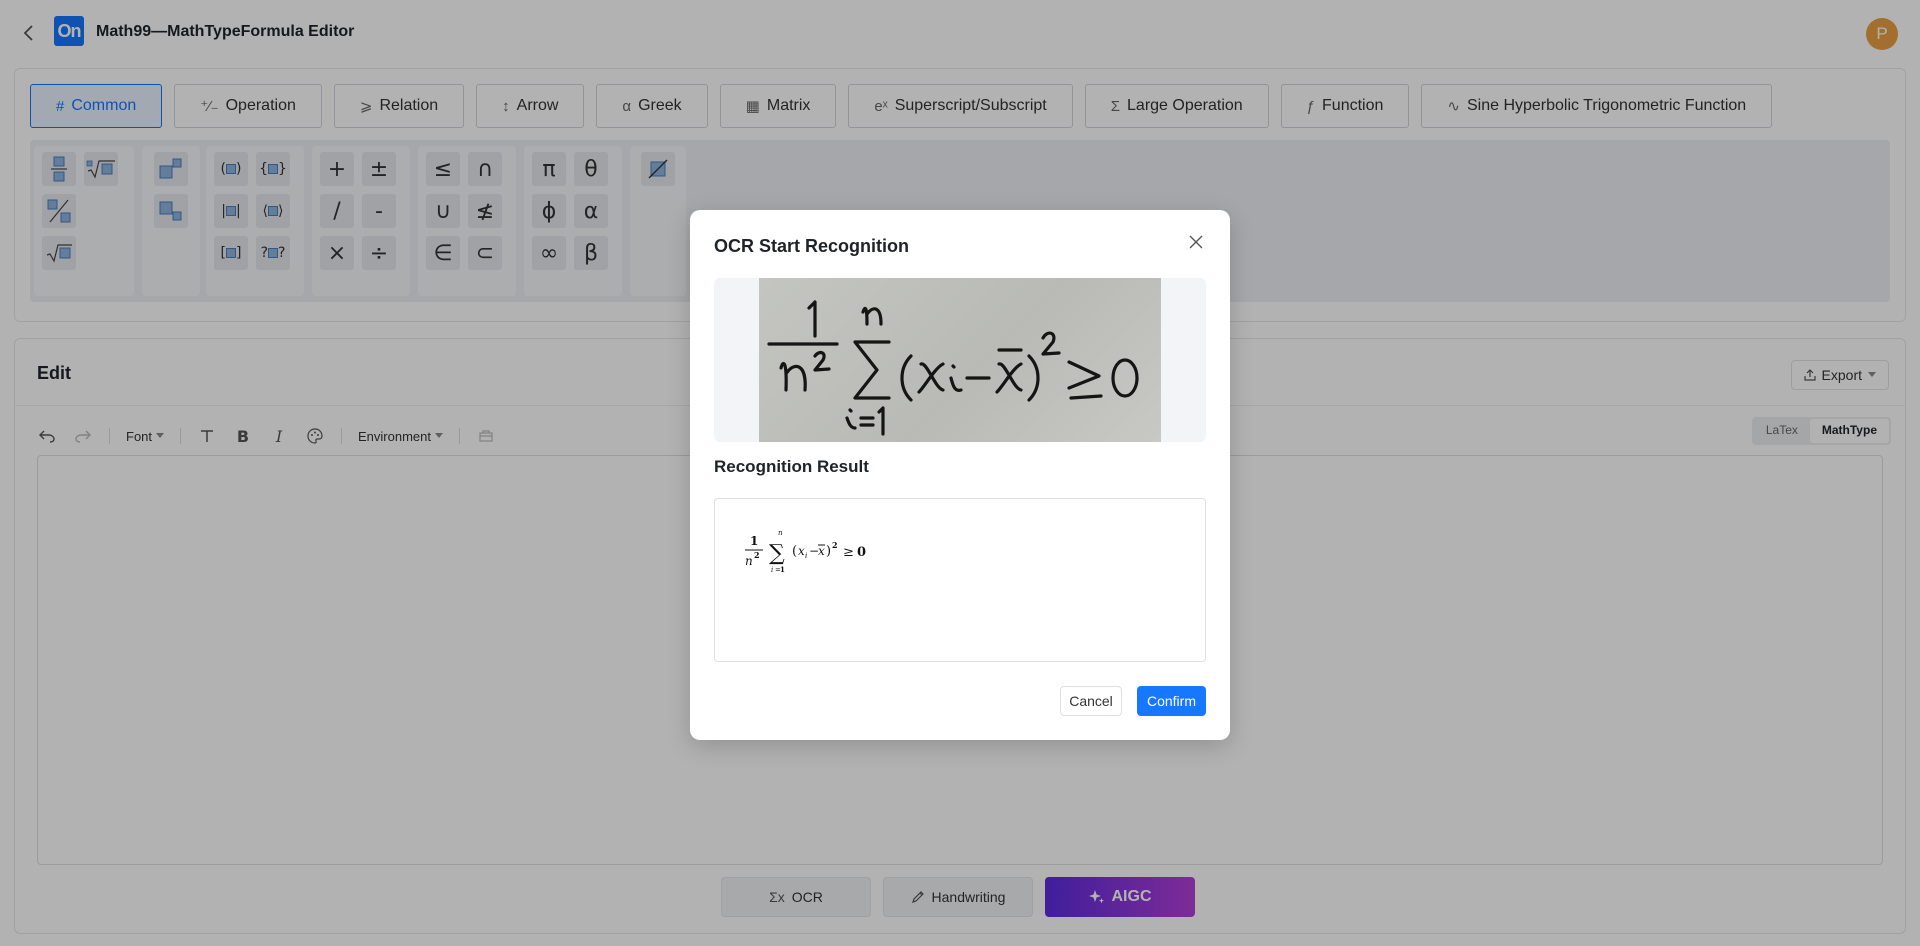  Describe the element at coordinates (791, 466) in the screenshot. I see `result-title: Recognition Result` at that location.